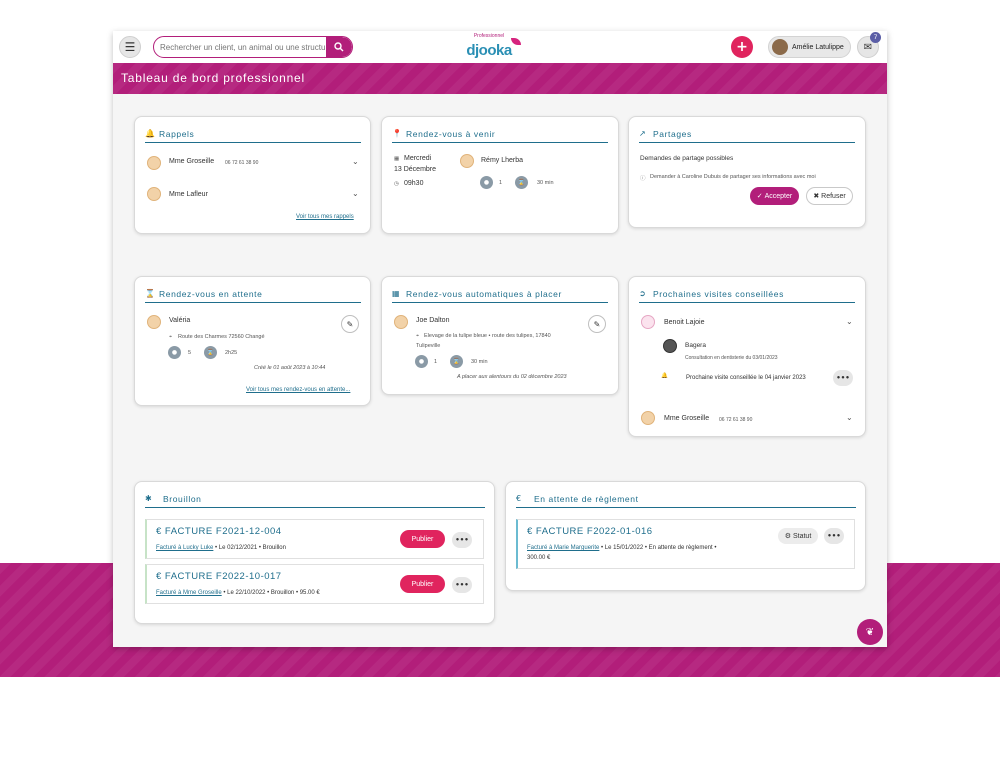 The height and width of the screenshot is (763, 1000). I want to click on hamburger-icon: ☰, so click(130, 47).